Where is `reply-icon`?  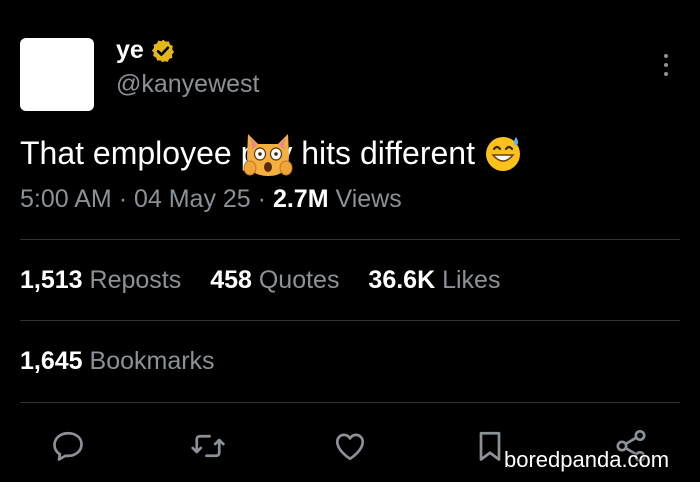 reply-icon is located at coordinates (68, 446).